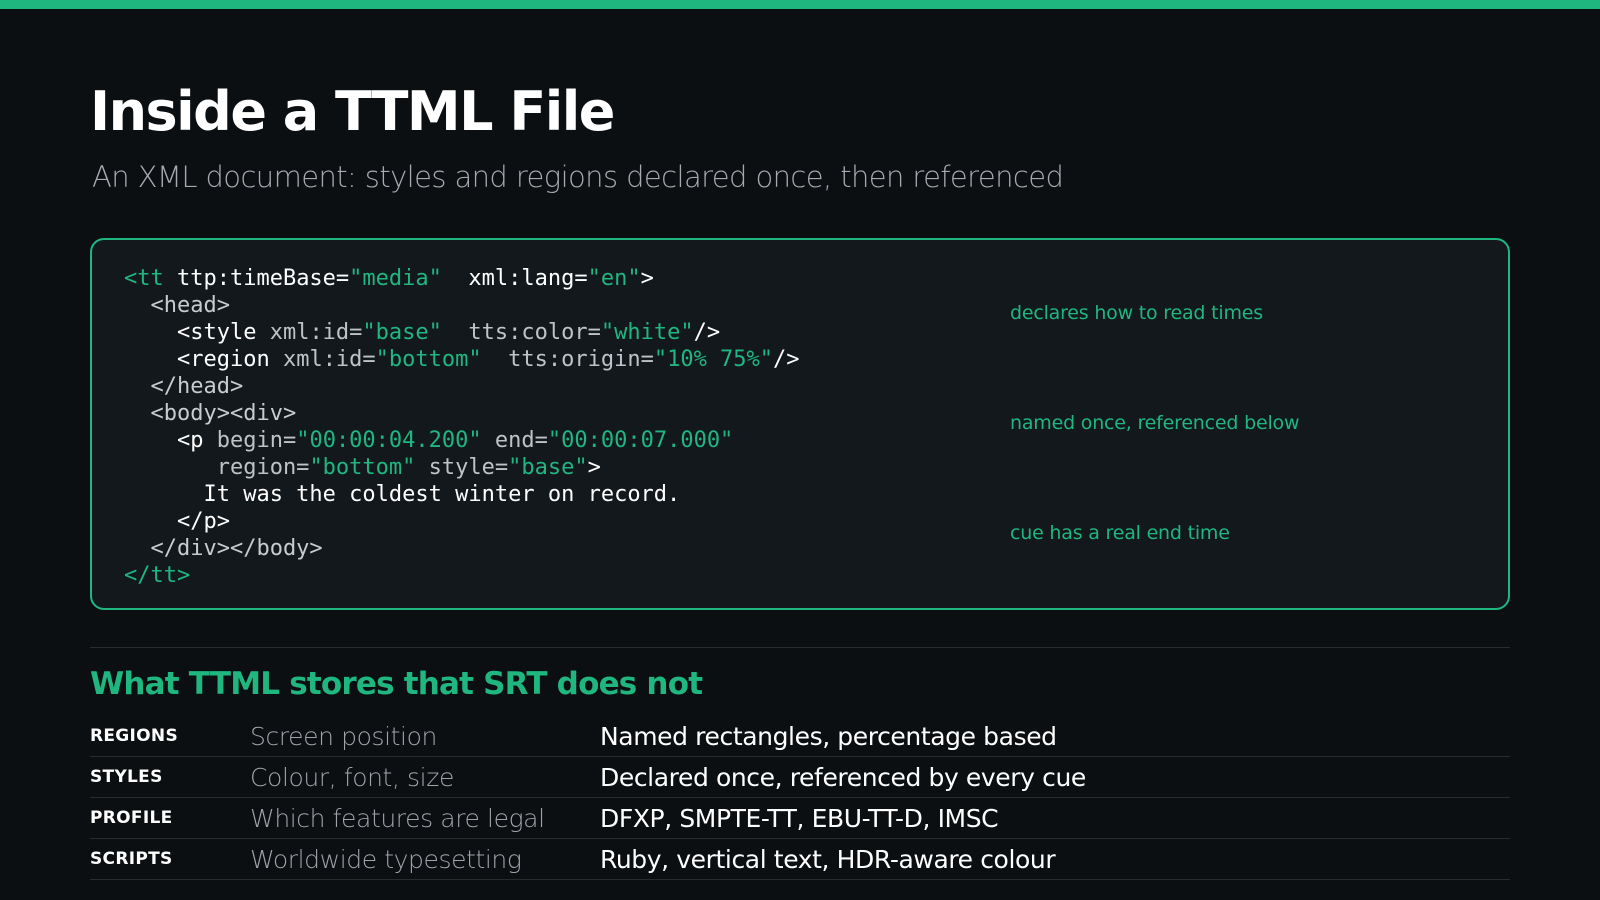  Describe the element at coordinates (1155, 423) in the screenshot. I see `code-annotation-named-once: named once, referenced below` at that location.